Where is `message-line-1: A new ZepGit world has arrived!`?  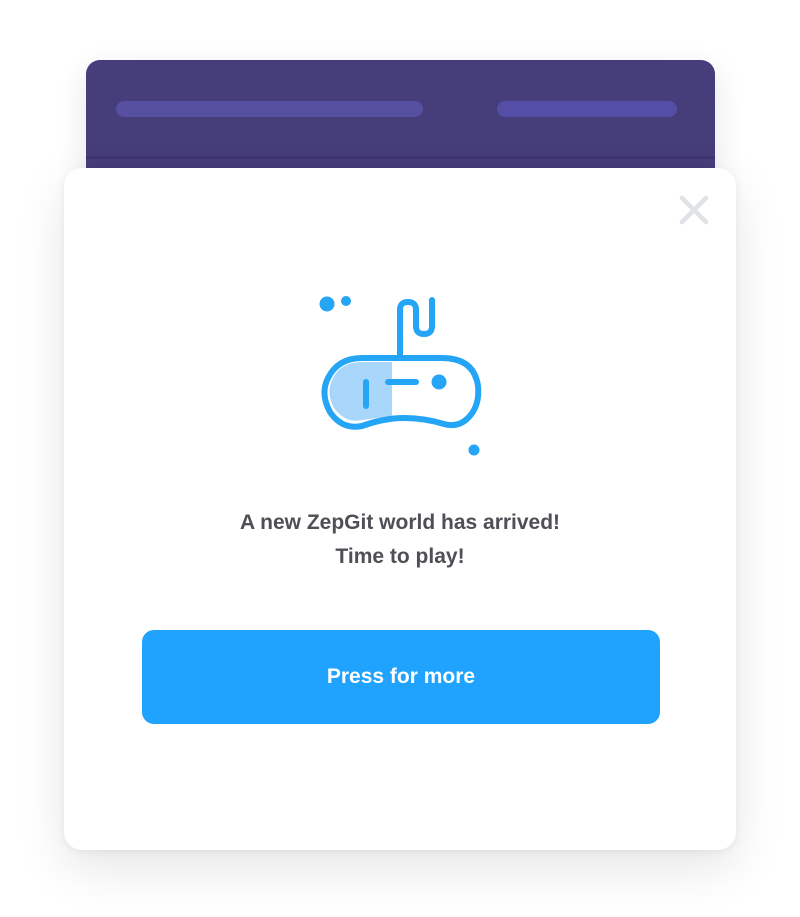
message-line-1: A new ZepGit world has arrived! is located at coordinates (400, 522).